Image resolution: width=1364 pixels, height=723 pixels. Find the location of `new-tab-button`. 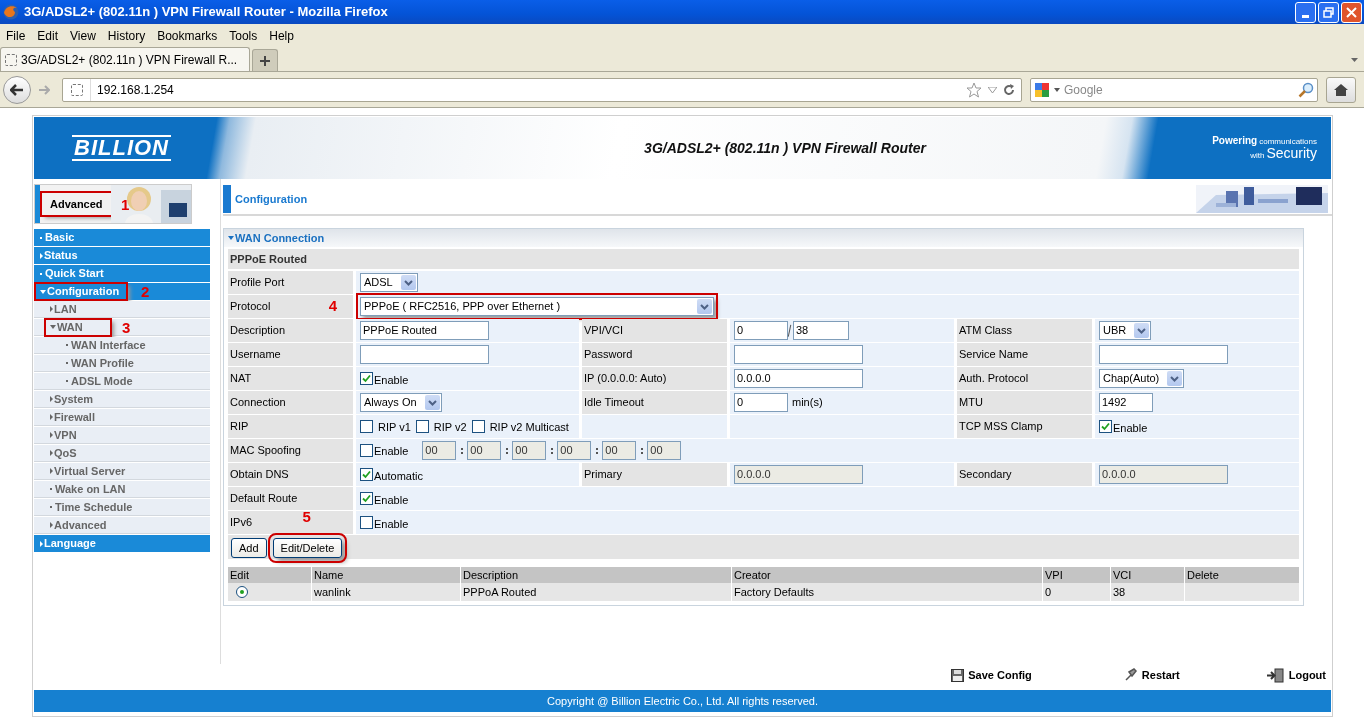

new-tab-button is located at coordinates (265, 60).